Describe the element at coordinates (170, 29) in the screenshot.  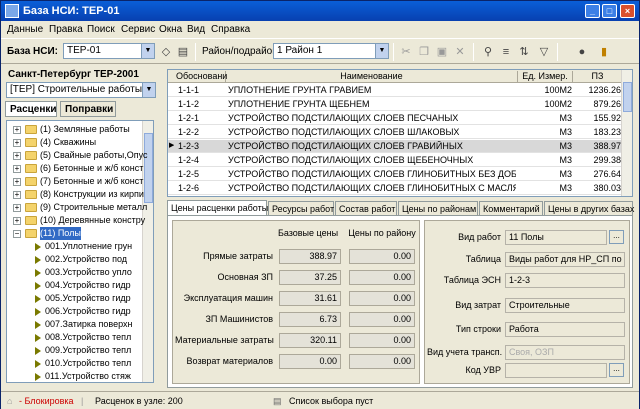
I see `menu-windows: Окна` at that location.